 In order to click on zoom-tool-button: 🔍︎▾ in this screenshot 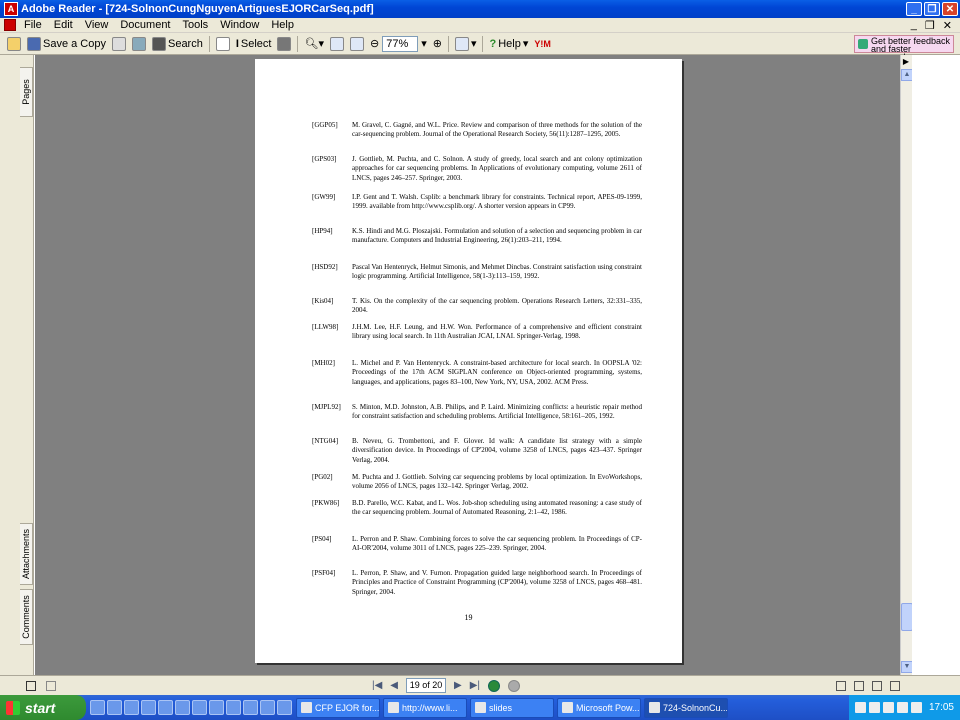, I will do `click(314, 44)`.